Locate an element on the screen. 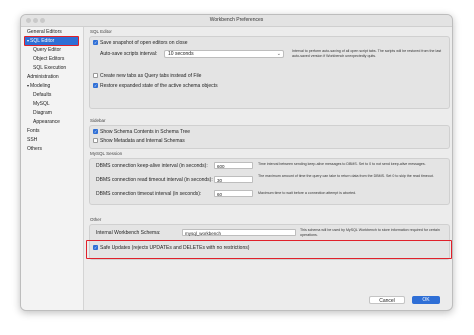  sidebar-item-label: SSH is located at coordinates (32, 140).